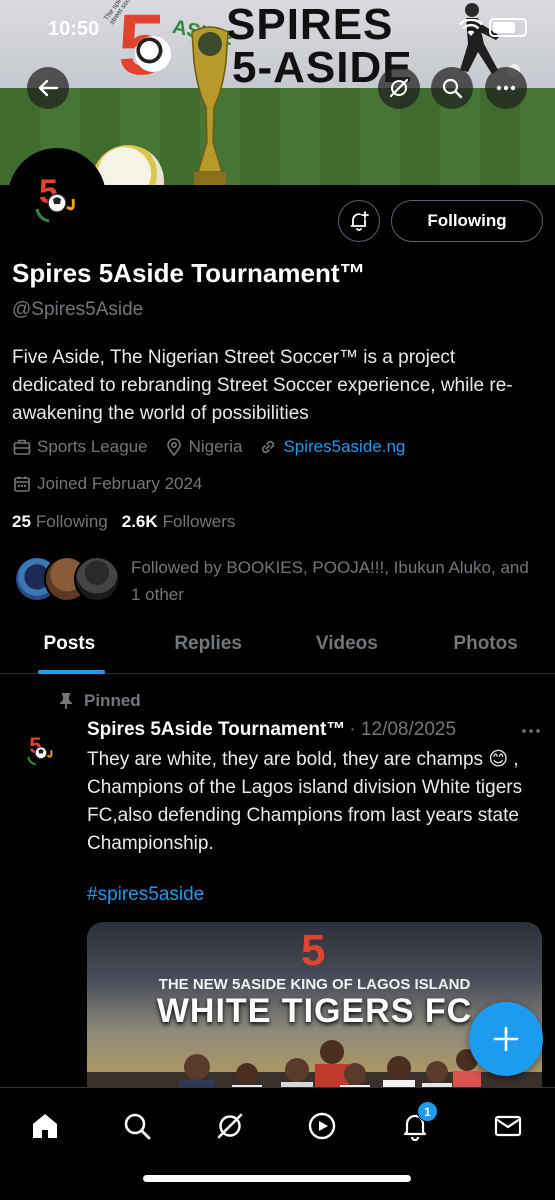  What do you see at coordinates (66, 701) in the screenshot?
I see `pin-icon` at bounding box center [66, 701].